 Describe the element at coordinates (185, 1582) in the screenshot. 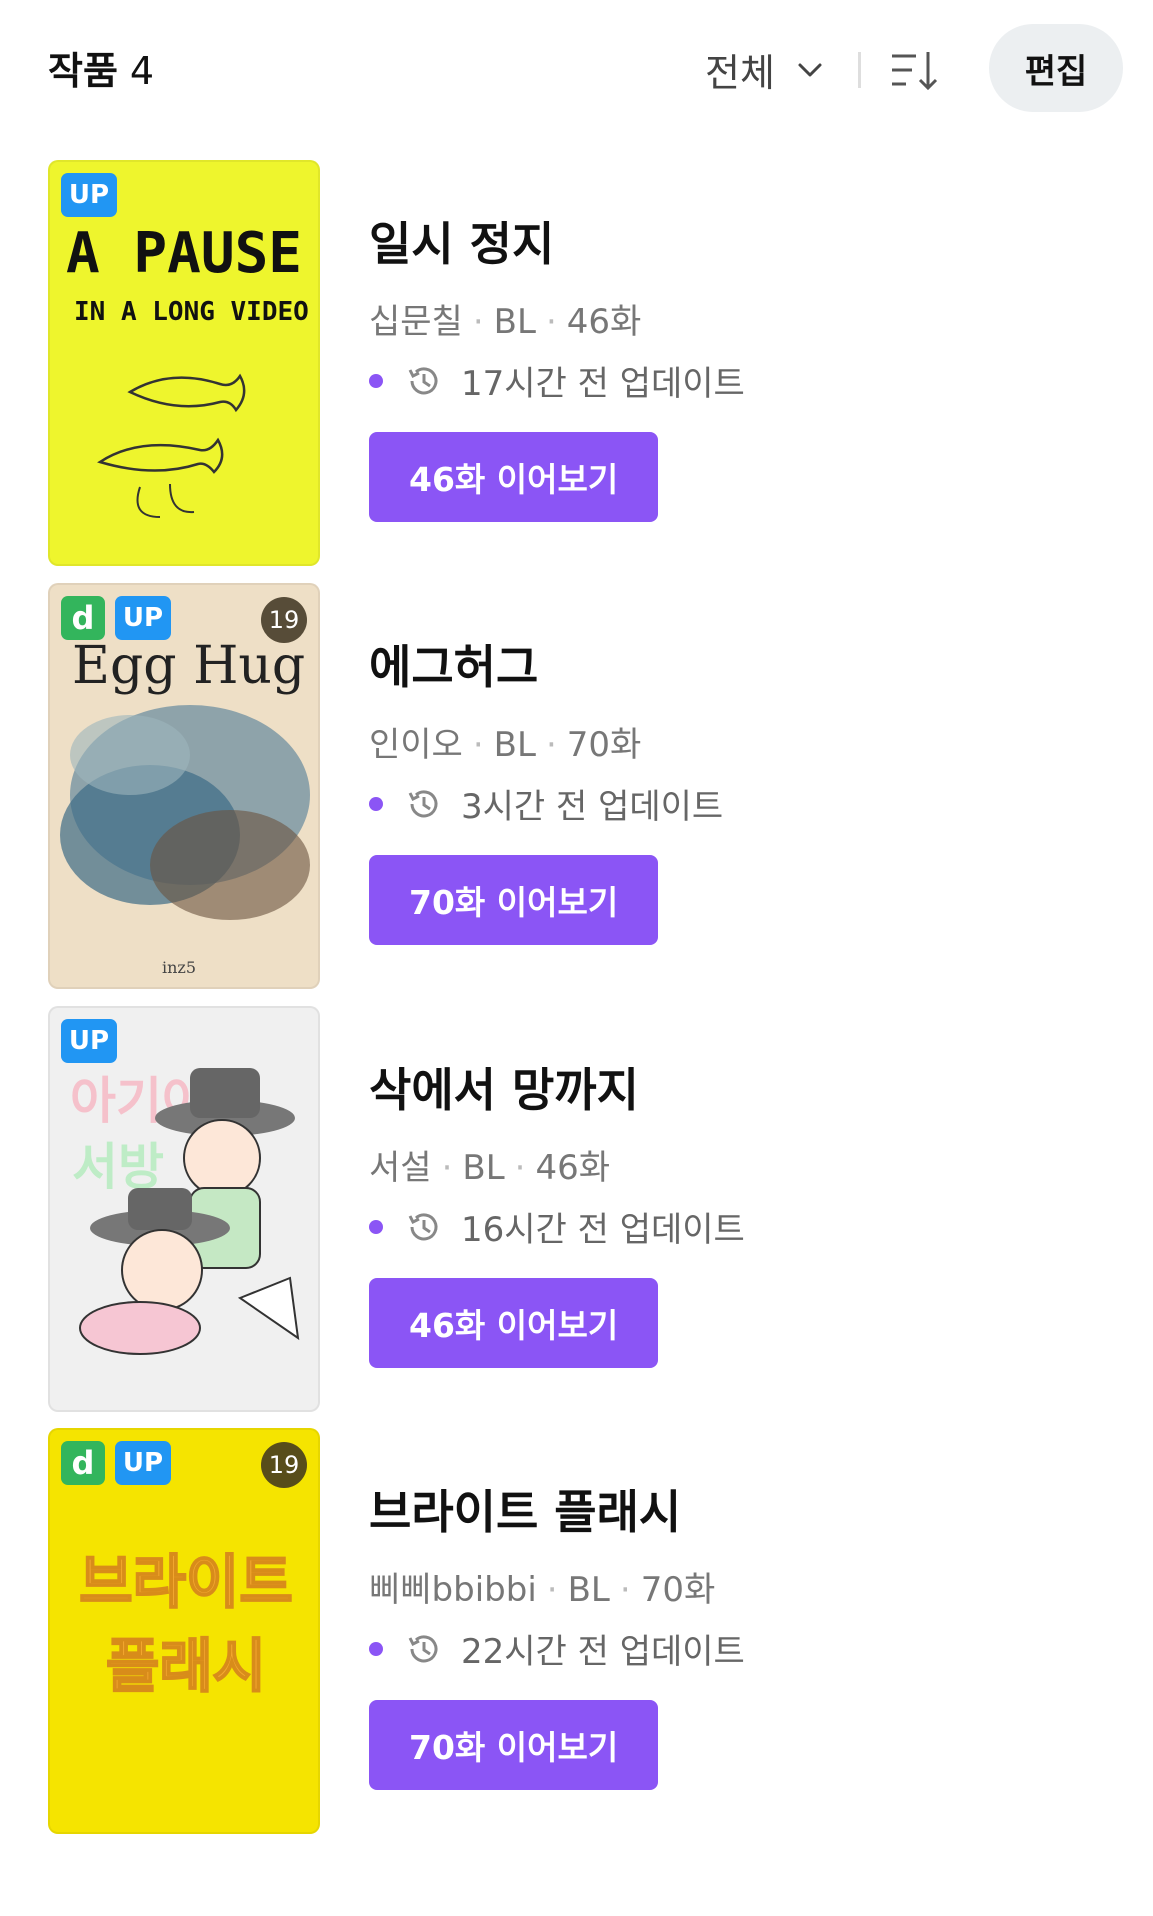

I see `cover-title-text: 브라이트` at that location.